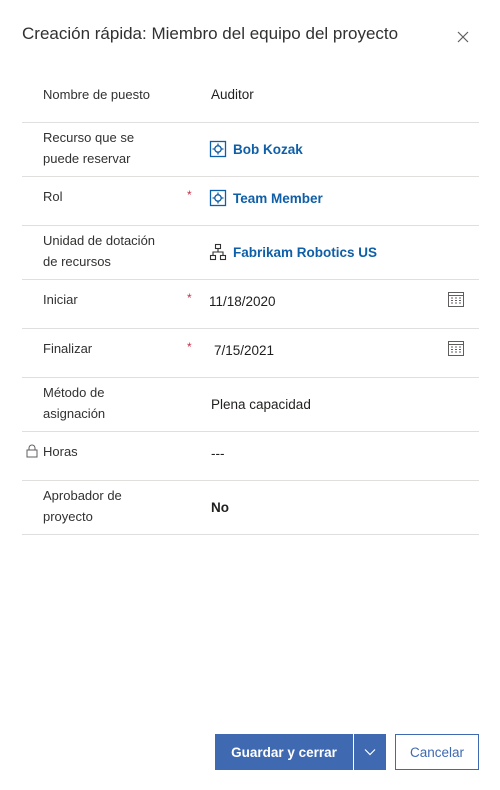 Image resolution: width=500 pixels, height=790 pixels. I want to click on field-label: Aprobador de proyecto, so click(82, 506).